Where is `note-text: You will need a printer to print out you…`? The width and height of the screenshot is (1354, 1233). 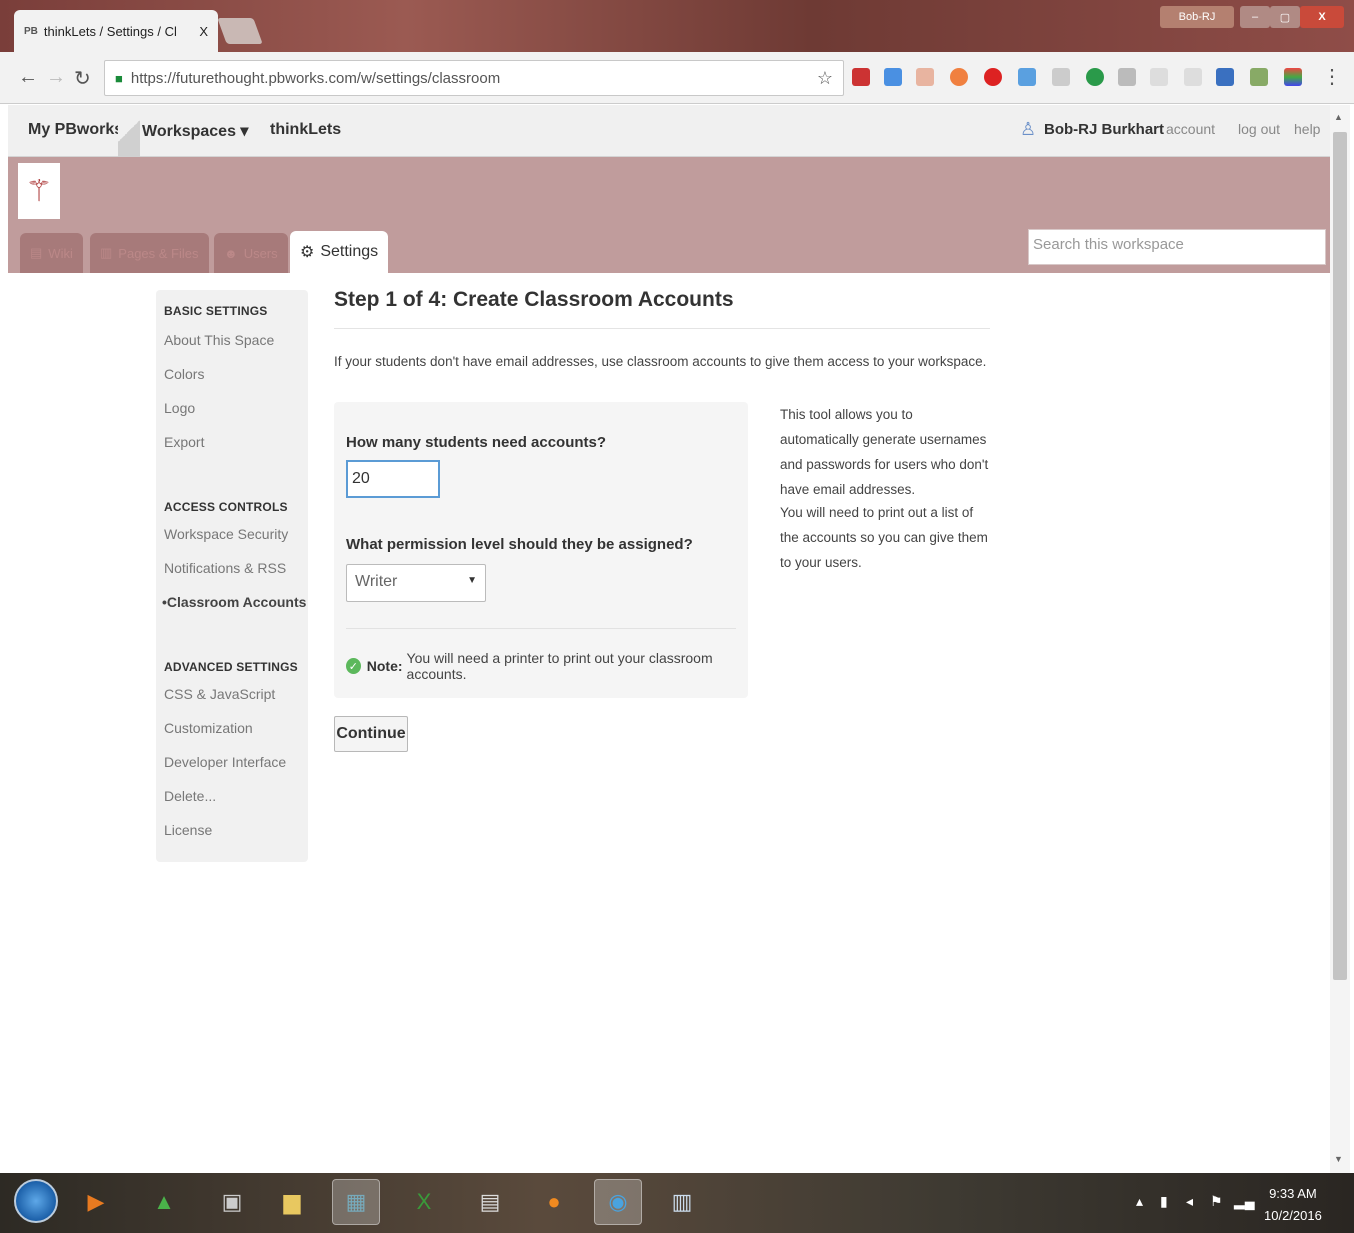 note-text: You will need a printer to print out you… is located at coordinates (559, 666).